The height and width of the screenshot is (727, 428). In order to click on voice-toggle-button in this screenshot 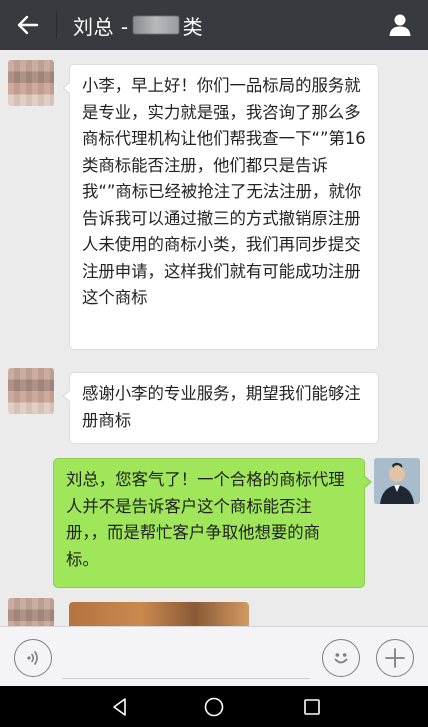, I will do `click(33, 658)`.